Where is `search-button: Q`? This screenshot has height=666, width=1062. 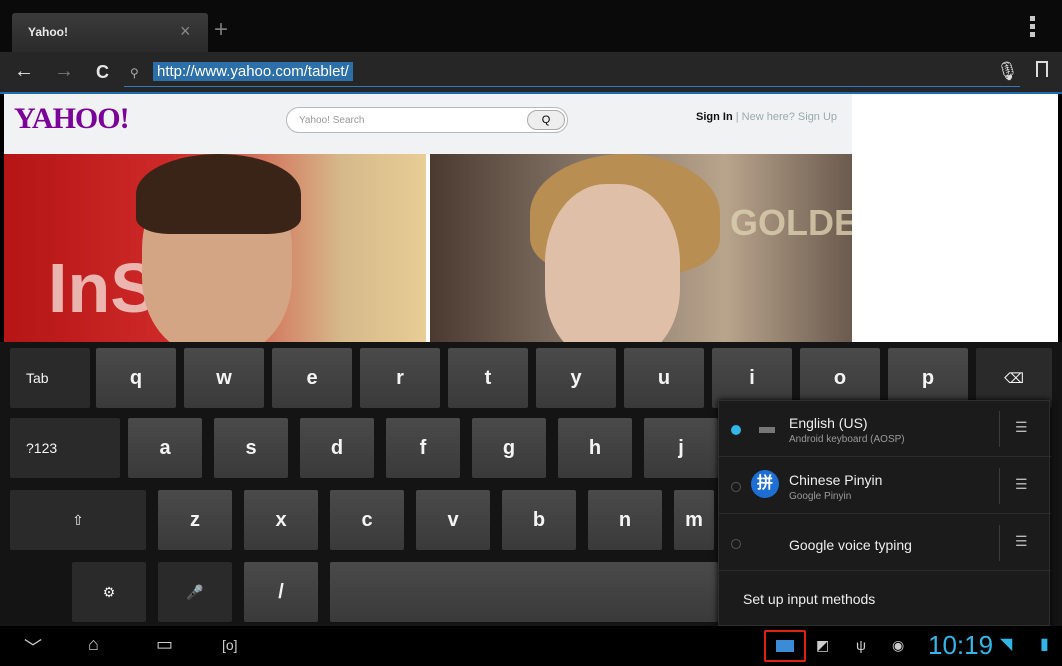 search-button: Q is located at coordinates (546, 120).